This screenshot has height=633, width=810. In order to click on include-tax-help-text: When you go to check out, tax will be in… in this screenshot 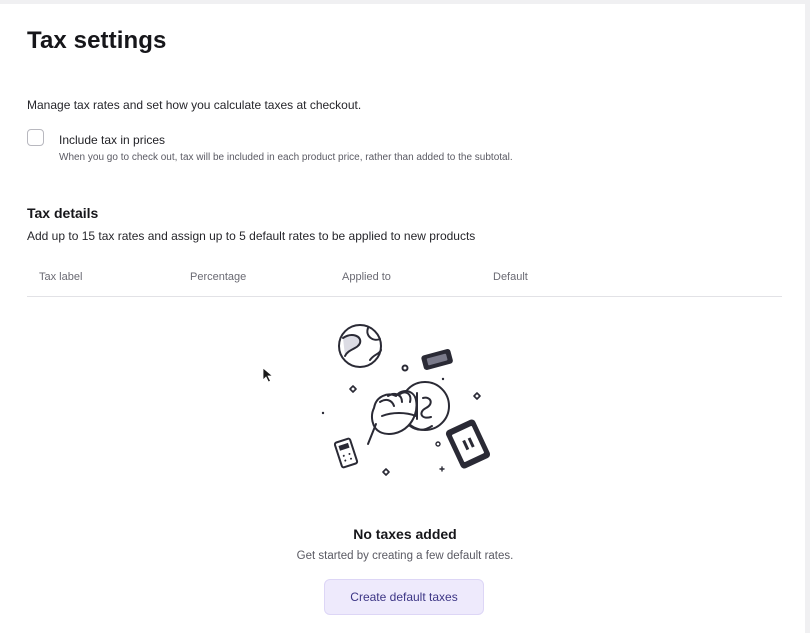, I will do `click(286, 157)`.